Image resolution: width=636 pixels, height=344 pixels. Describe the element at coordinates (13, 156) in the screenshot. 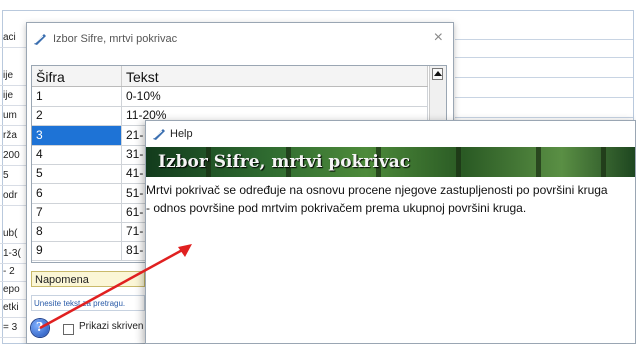

I see `background-row-label: 200` at that location.